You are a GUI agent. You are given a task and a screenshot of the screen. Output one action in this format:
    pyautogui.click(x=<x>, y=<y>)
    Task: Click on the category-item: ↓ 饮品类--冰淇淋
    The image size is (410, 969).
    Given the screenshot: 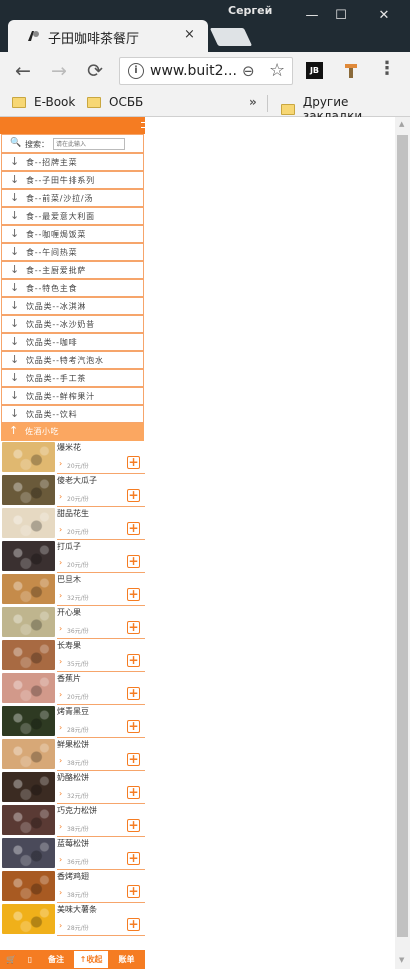 What is the action you would take?
    pyautogui.click(x=72, y=306)
    